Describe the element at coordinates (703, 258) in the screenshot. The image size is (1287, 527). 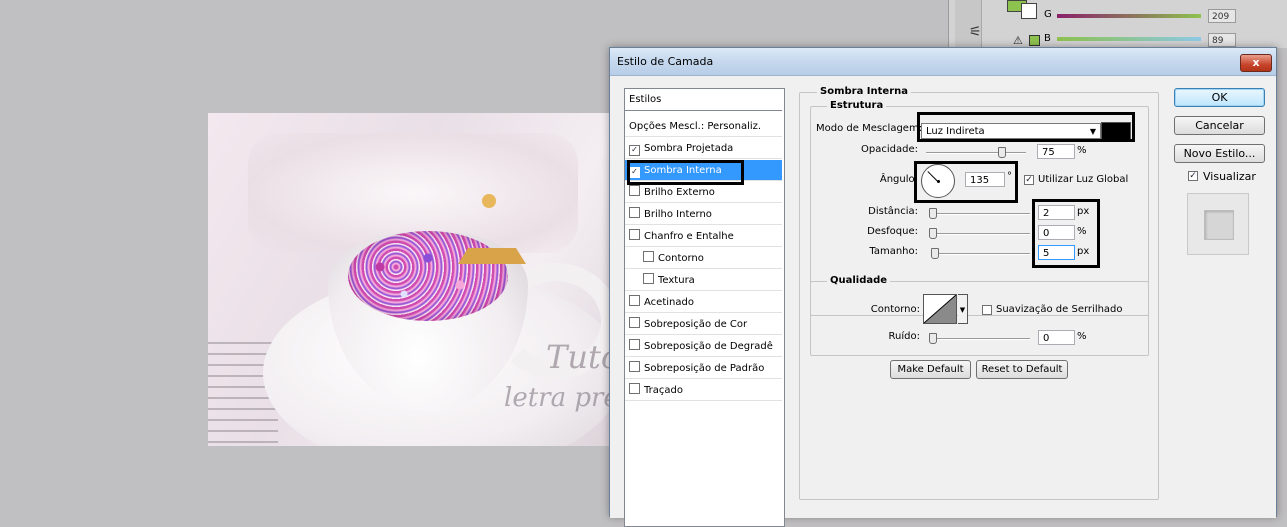
I see `style-item: Contorno` at that location.